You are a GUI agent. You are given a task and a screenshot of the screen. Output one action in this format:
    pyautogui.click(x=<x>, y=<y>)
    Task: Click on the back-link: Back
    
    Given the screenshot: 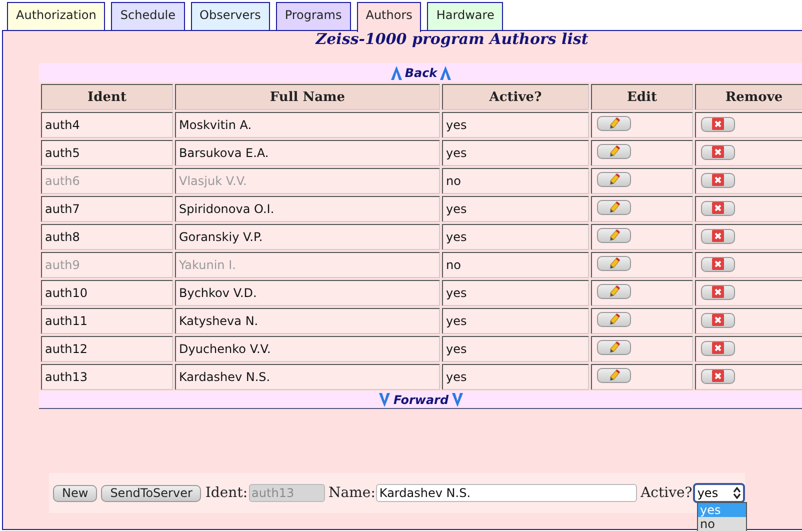 What is the action you would take?
    pyautogui.click(x=421, y=73)
    